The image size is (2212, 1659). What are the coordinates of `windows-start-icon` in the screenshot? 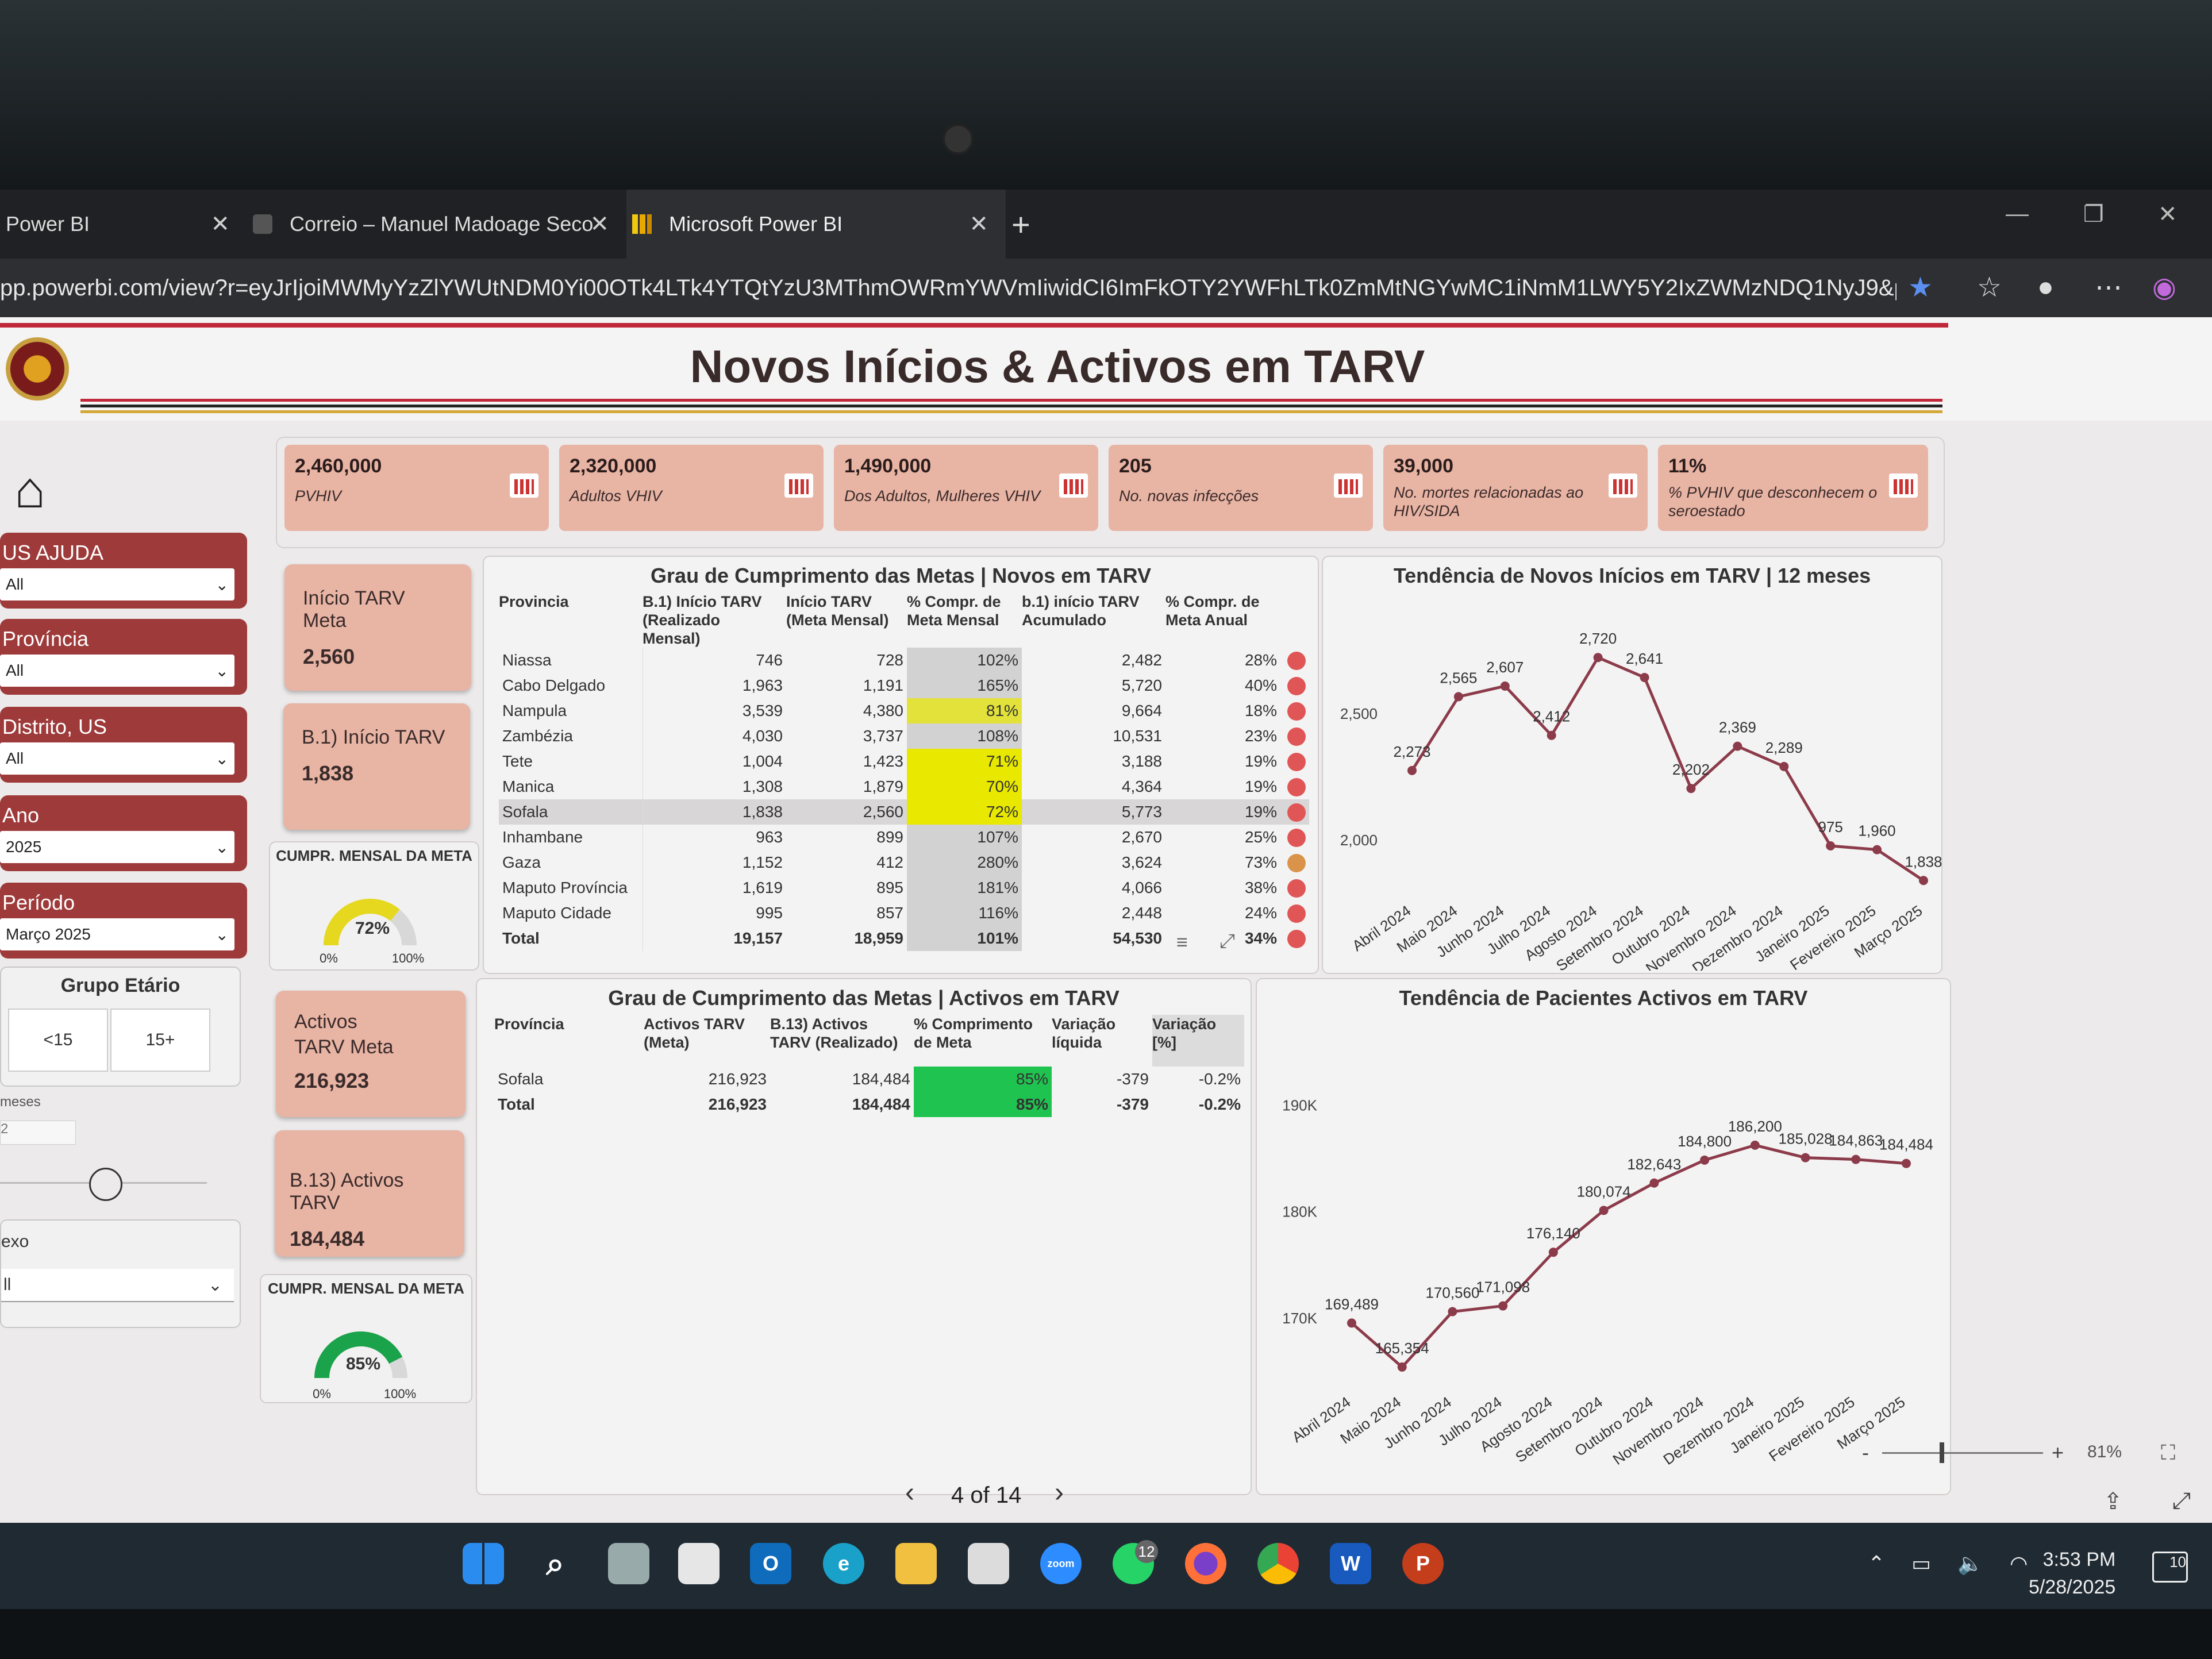 It's located at (484, 1563).